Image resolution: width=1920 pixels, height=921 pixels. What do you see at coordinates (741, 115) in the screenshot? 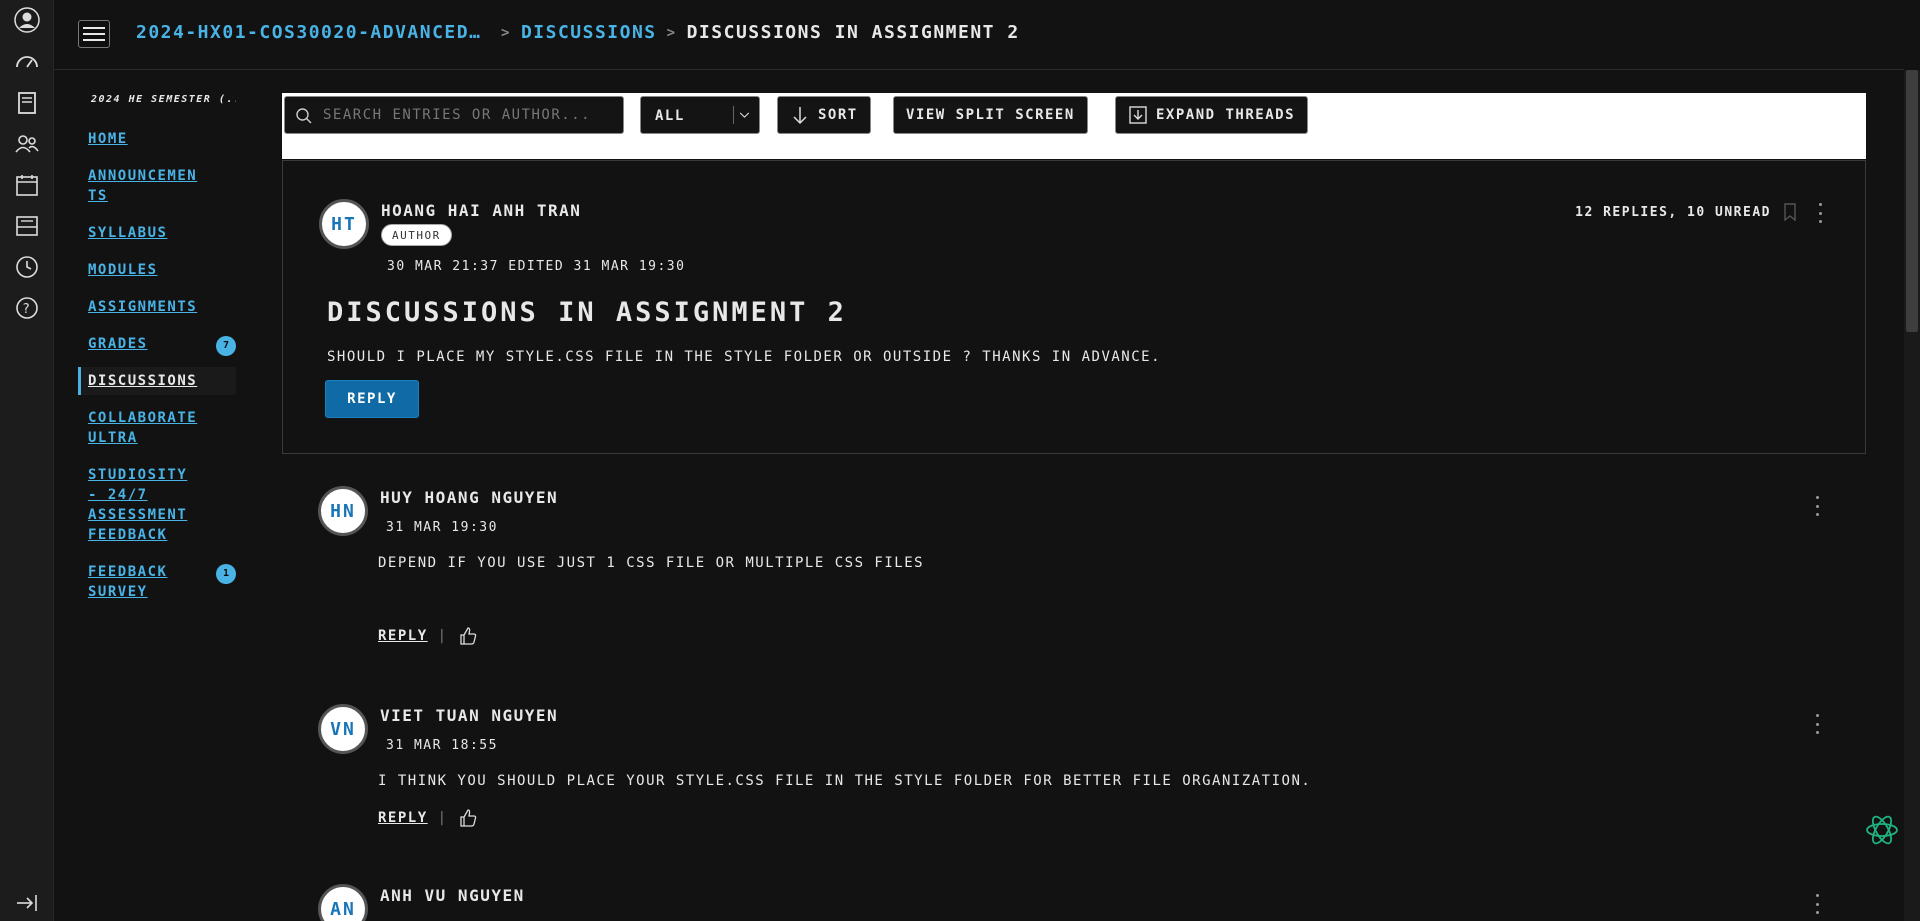
I see `chevron-down-icon` at bounding box center [741, 115].